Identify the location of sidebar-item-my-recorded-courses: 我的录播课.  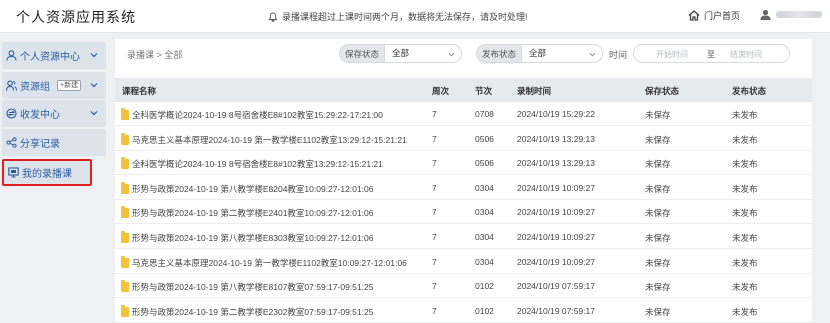
(47, 172).